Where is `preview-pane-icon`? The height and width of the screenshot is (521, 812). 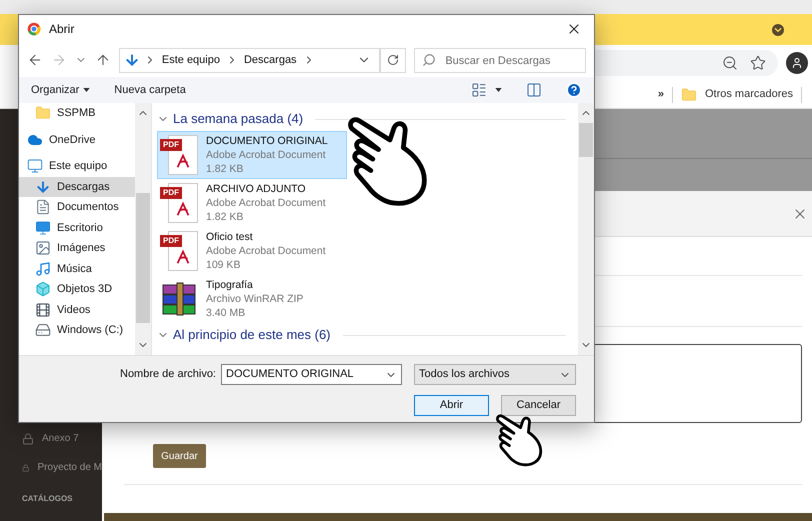 preview-pane-icon is located at coordinates (534, 90).